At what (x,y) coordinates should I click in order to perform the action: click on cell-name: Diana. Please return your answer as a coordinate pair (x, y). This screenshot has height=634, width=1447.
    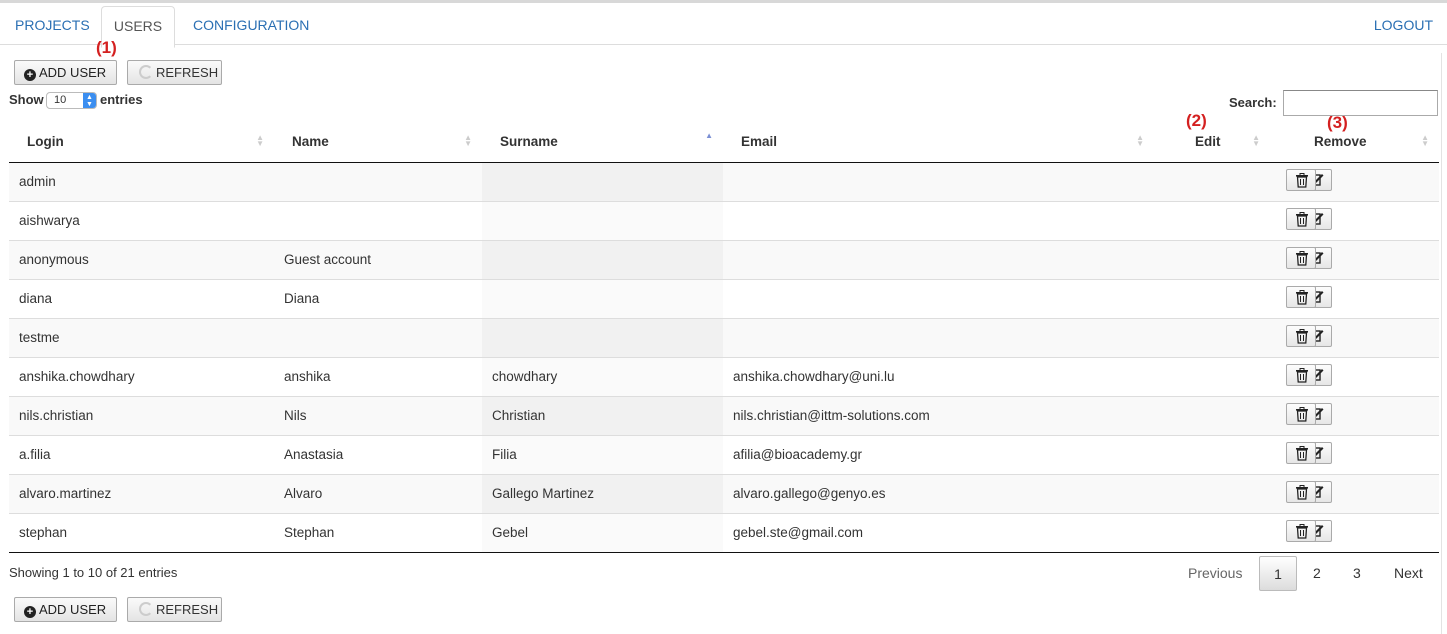
    Looking at the image, I should click on (378, 298).